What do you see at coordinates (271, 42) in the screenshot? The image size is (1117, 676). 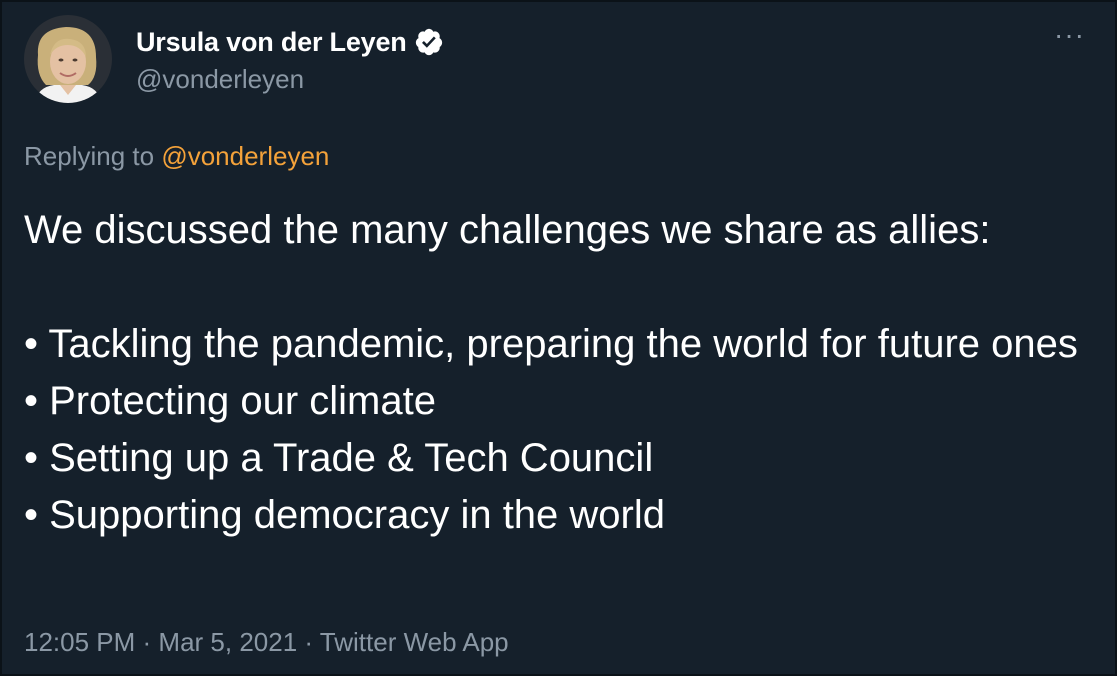 I see `display-name: Ursula von der Leyen` at bounding box center [271, 42].